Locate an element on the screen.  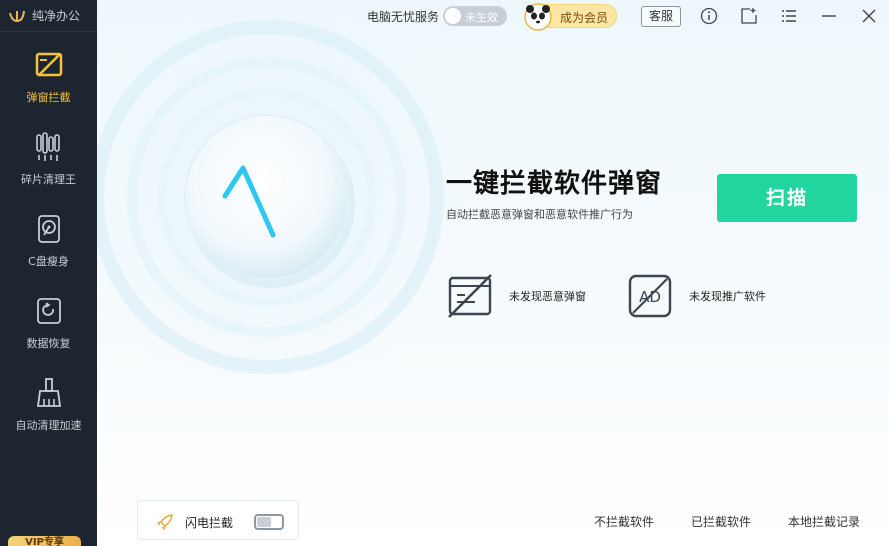
become-member-button: 成为会员 is located at coordinates (570, 17).